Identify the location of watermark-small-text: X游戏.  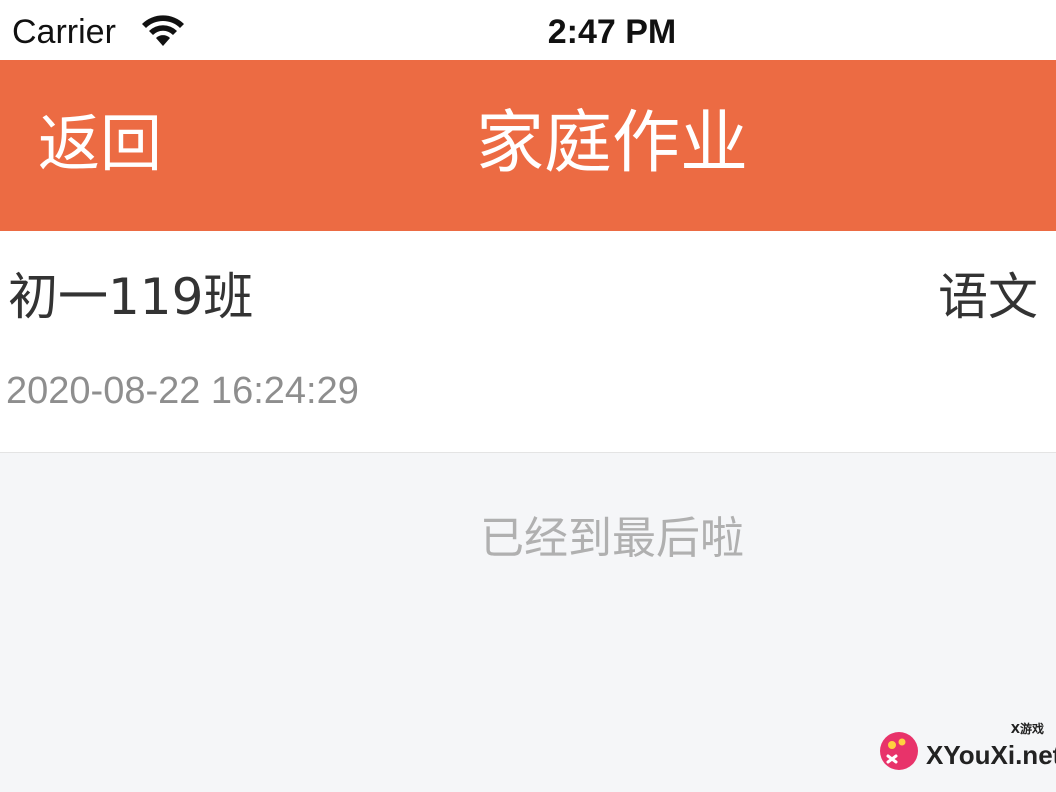
(1027, 729).